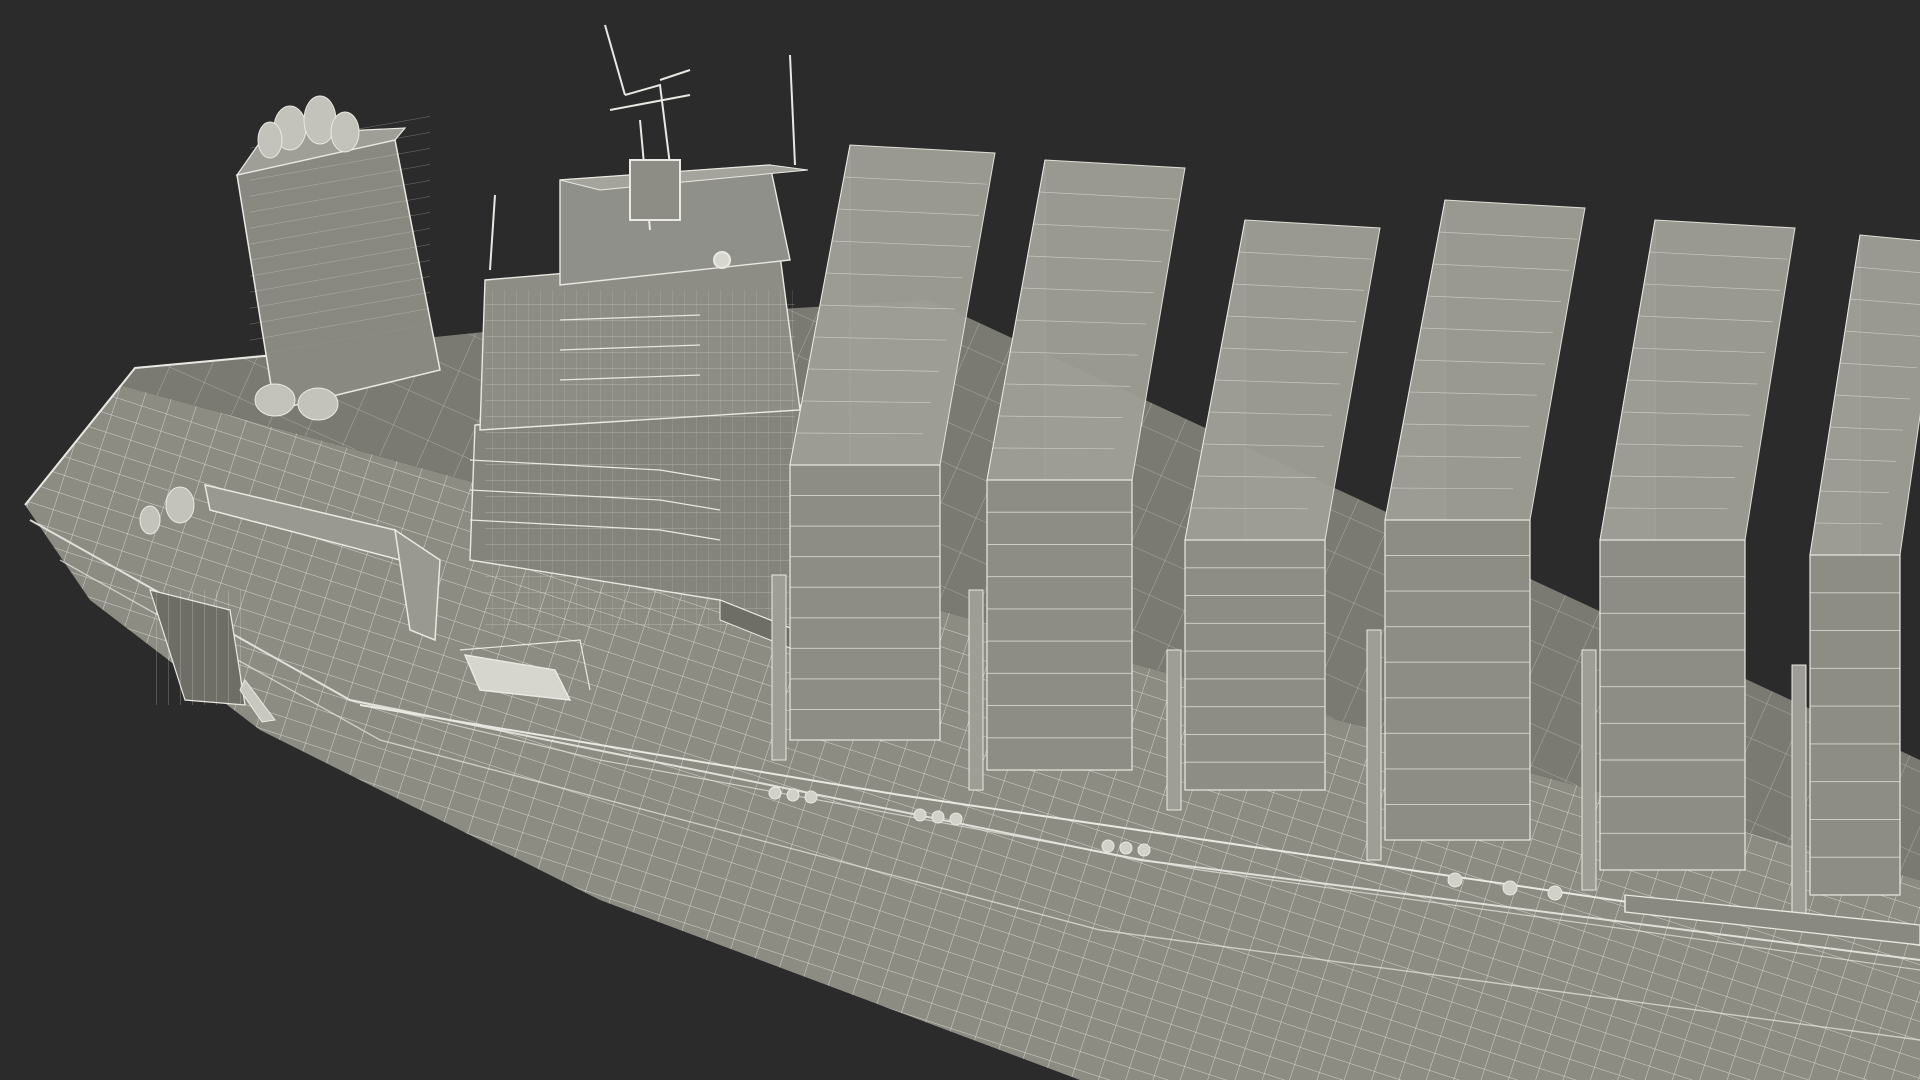  I want to click on bridge-superstructure, so click(645, 412).